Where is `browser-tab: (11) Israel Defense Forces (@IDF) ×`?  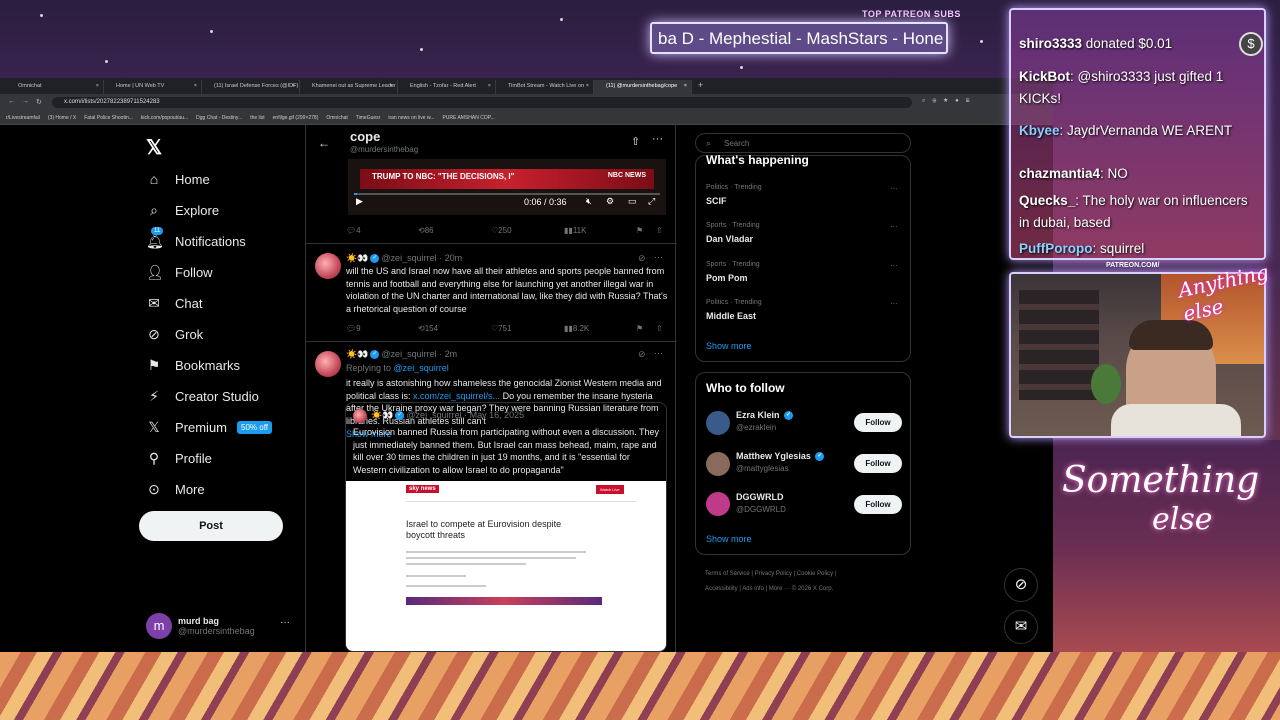
browser-tab: (11) Israel Defense Forces (@IDF) × is located at coordinates (251, 87).